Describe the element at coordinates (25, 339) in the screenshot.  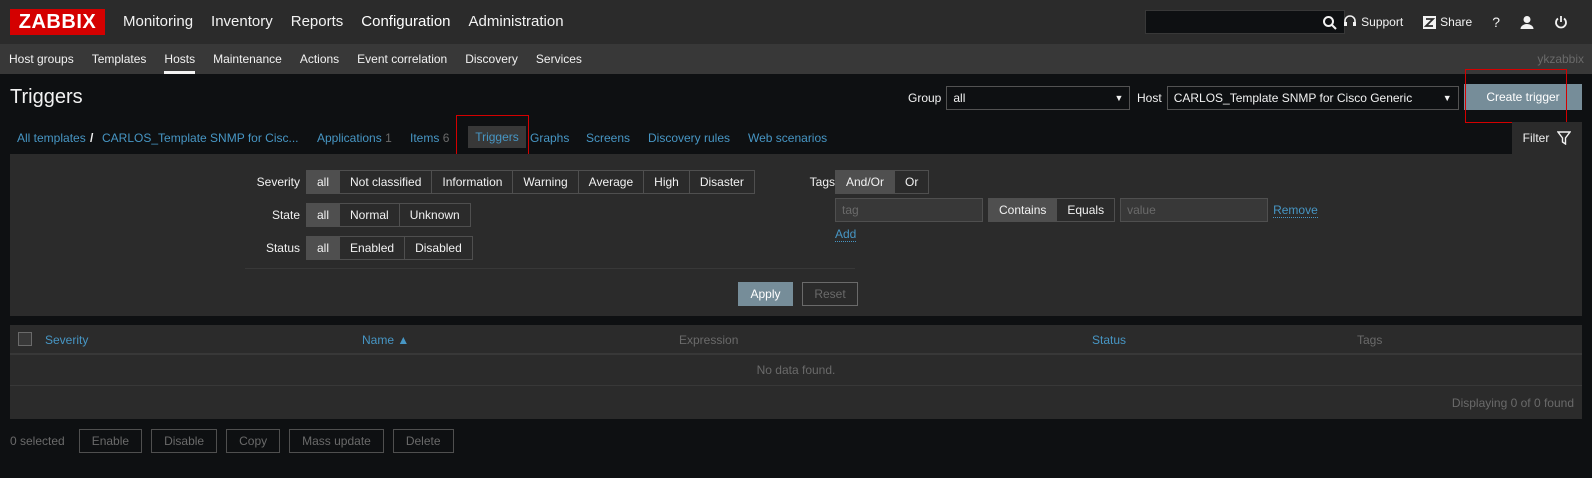
I see `select-all-checkbox` at that location.